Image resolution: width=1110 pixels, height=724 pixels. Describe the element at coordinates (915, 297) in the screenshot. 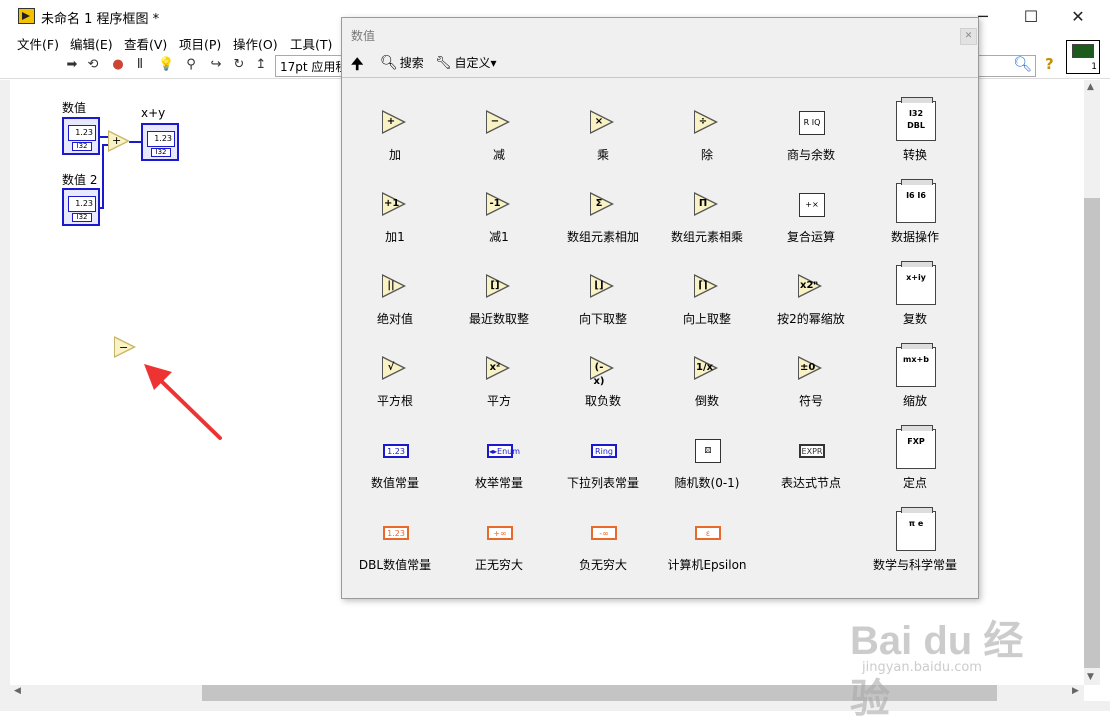

I see `palette-item: x+iy 复数` at that location.